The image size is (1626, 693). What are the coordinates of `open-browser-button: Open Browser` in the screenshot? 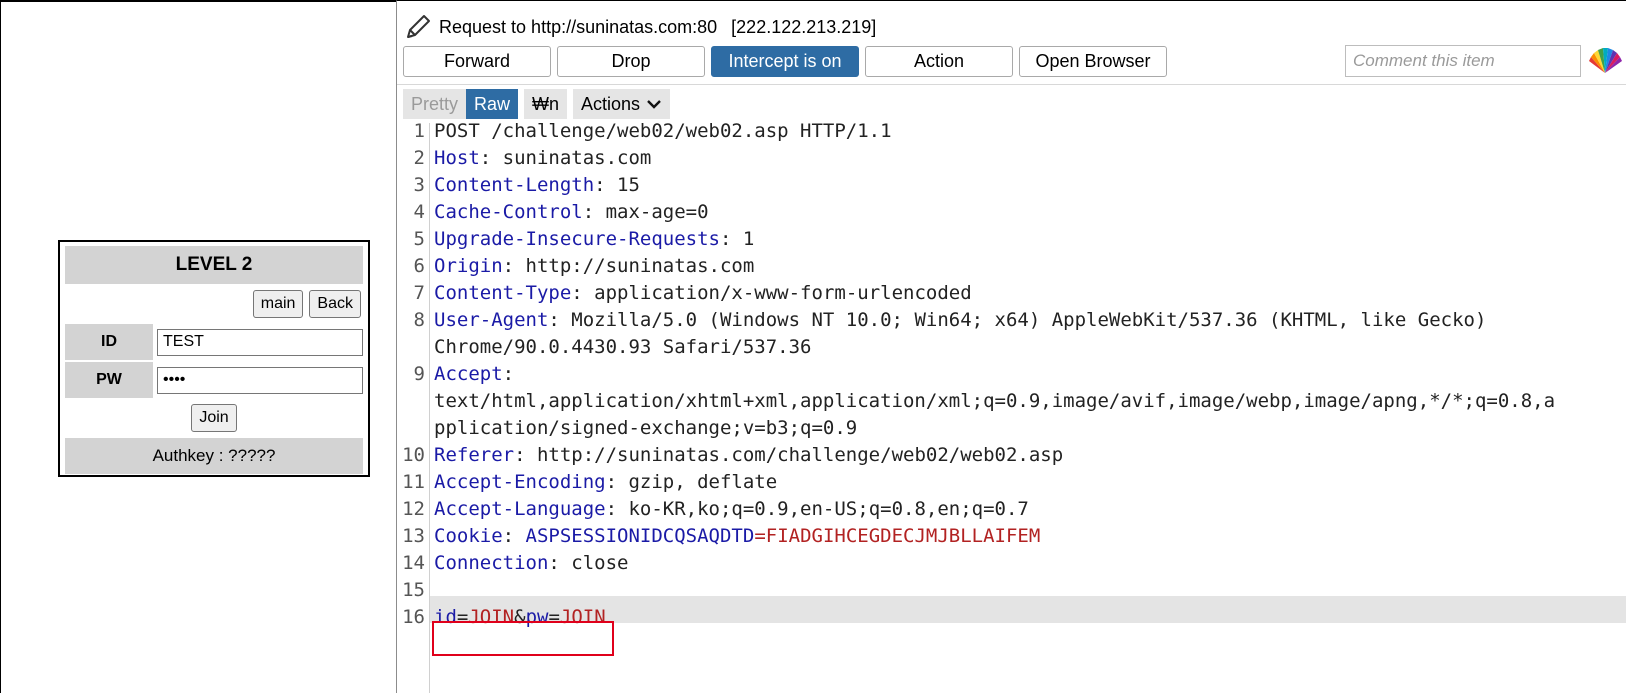 It's located at (1093, 61).